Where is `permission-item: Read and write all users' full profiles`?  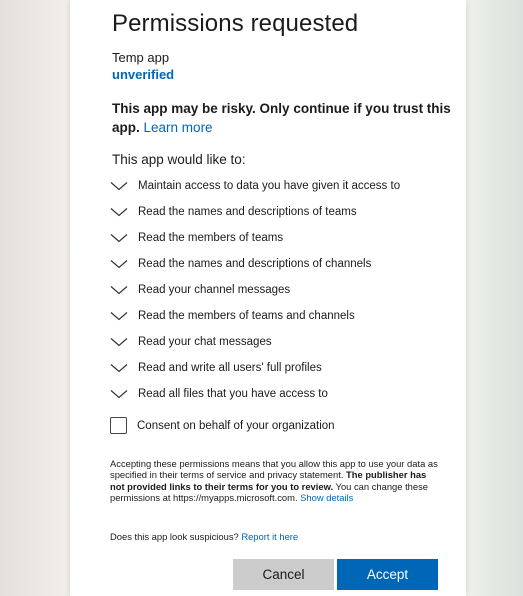 permission-item: Read and write all users' full profiles is located at coordinates (285, 368).